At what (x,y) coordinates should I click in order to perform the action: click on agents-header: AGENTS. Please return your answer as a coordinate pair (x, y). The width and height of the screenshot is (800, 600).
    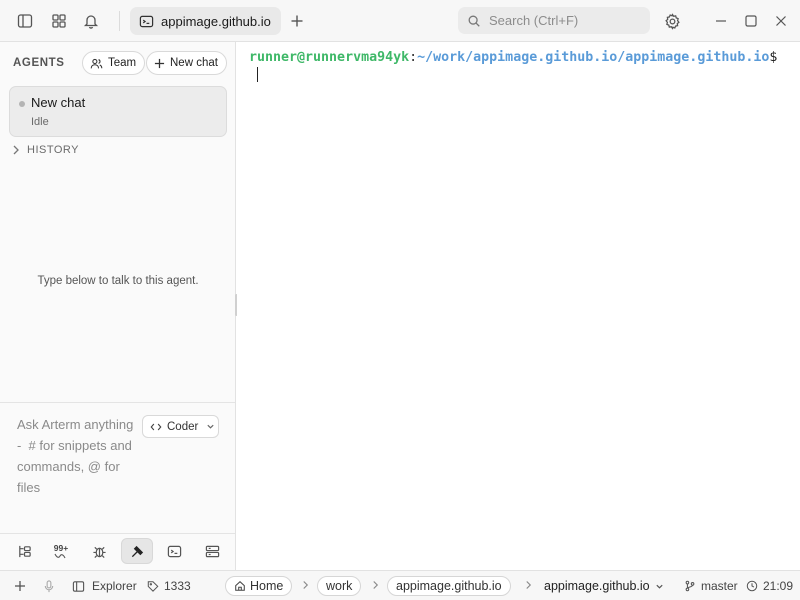
    Looking at the image, I should click on (39, 63).